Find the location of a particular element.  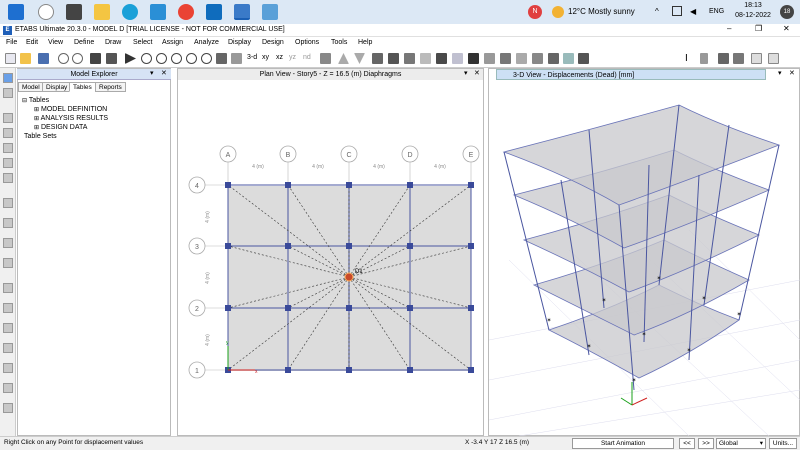

display-forces-icon is located at coordinates (441, 58).